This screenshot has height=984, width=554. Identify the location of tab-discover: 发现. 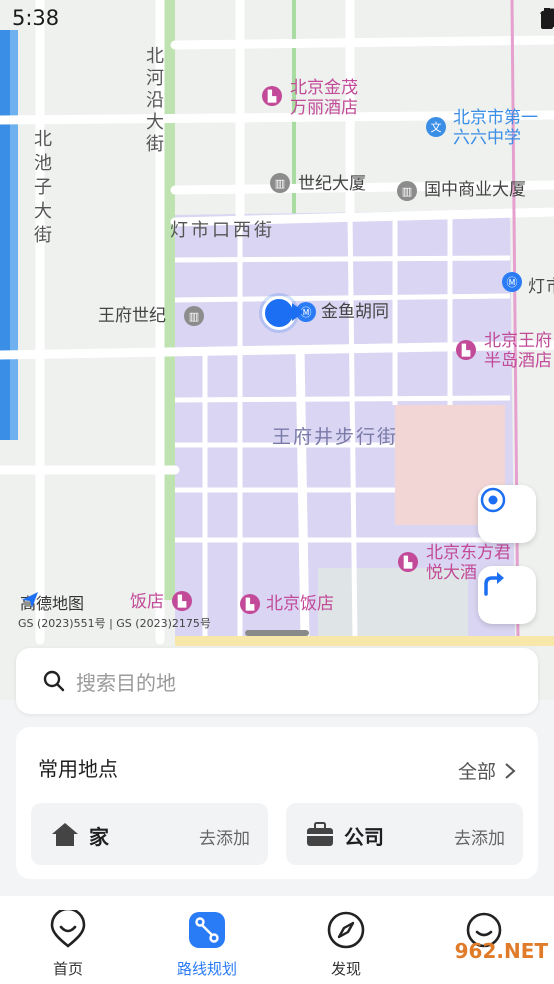
(346, 944).